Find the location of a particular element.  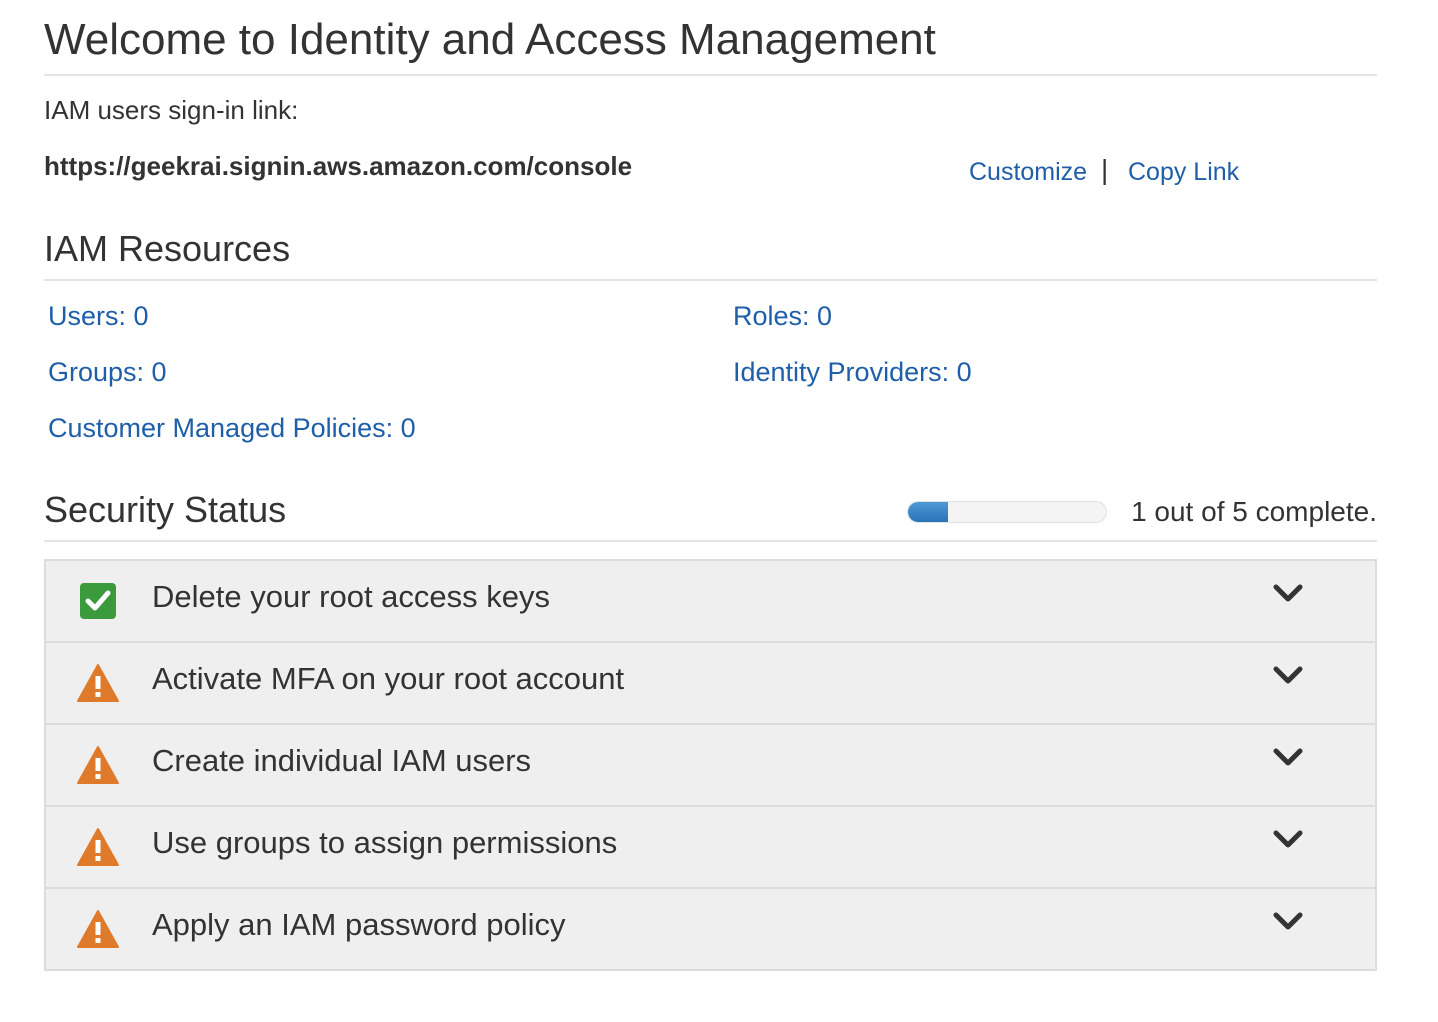

security-progress-bar is located at coordinates (1007, 512).